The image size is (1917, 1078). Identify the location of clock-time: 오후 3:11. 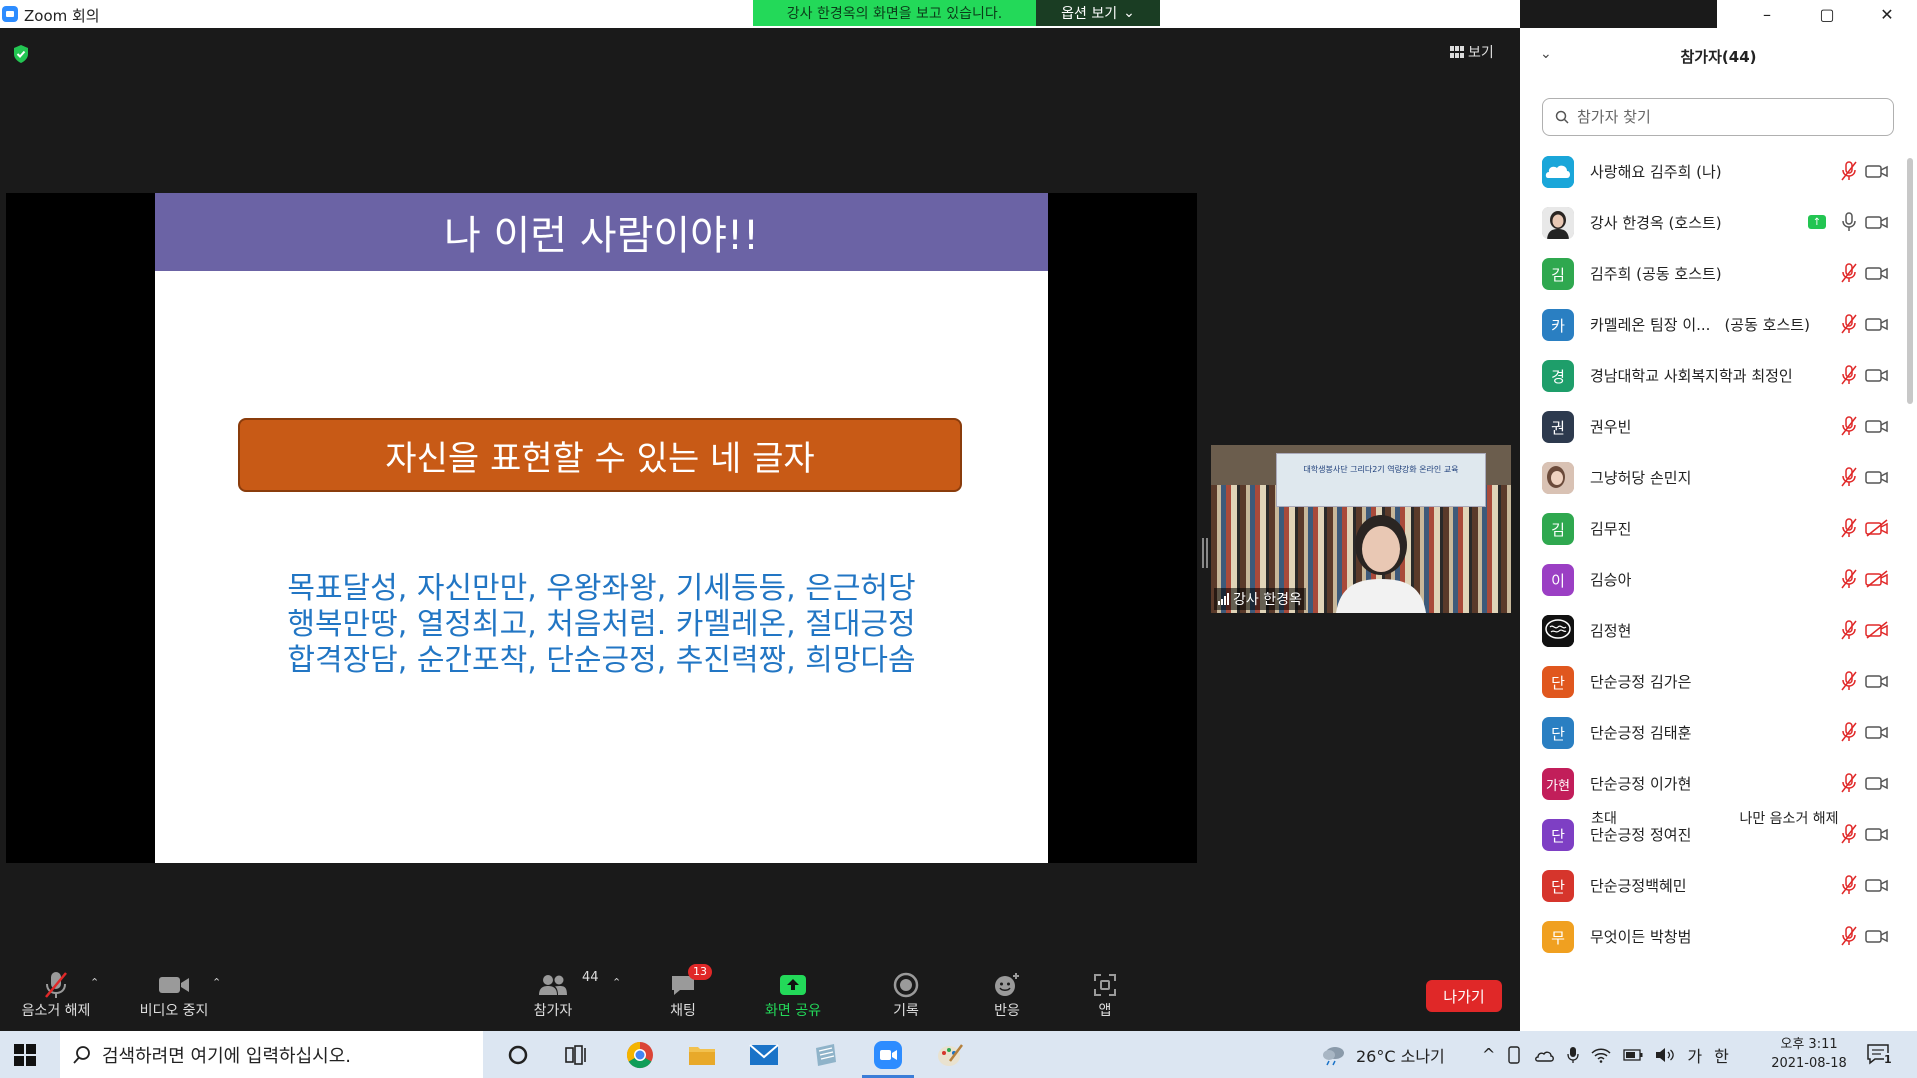
(1809, 1044).